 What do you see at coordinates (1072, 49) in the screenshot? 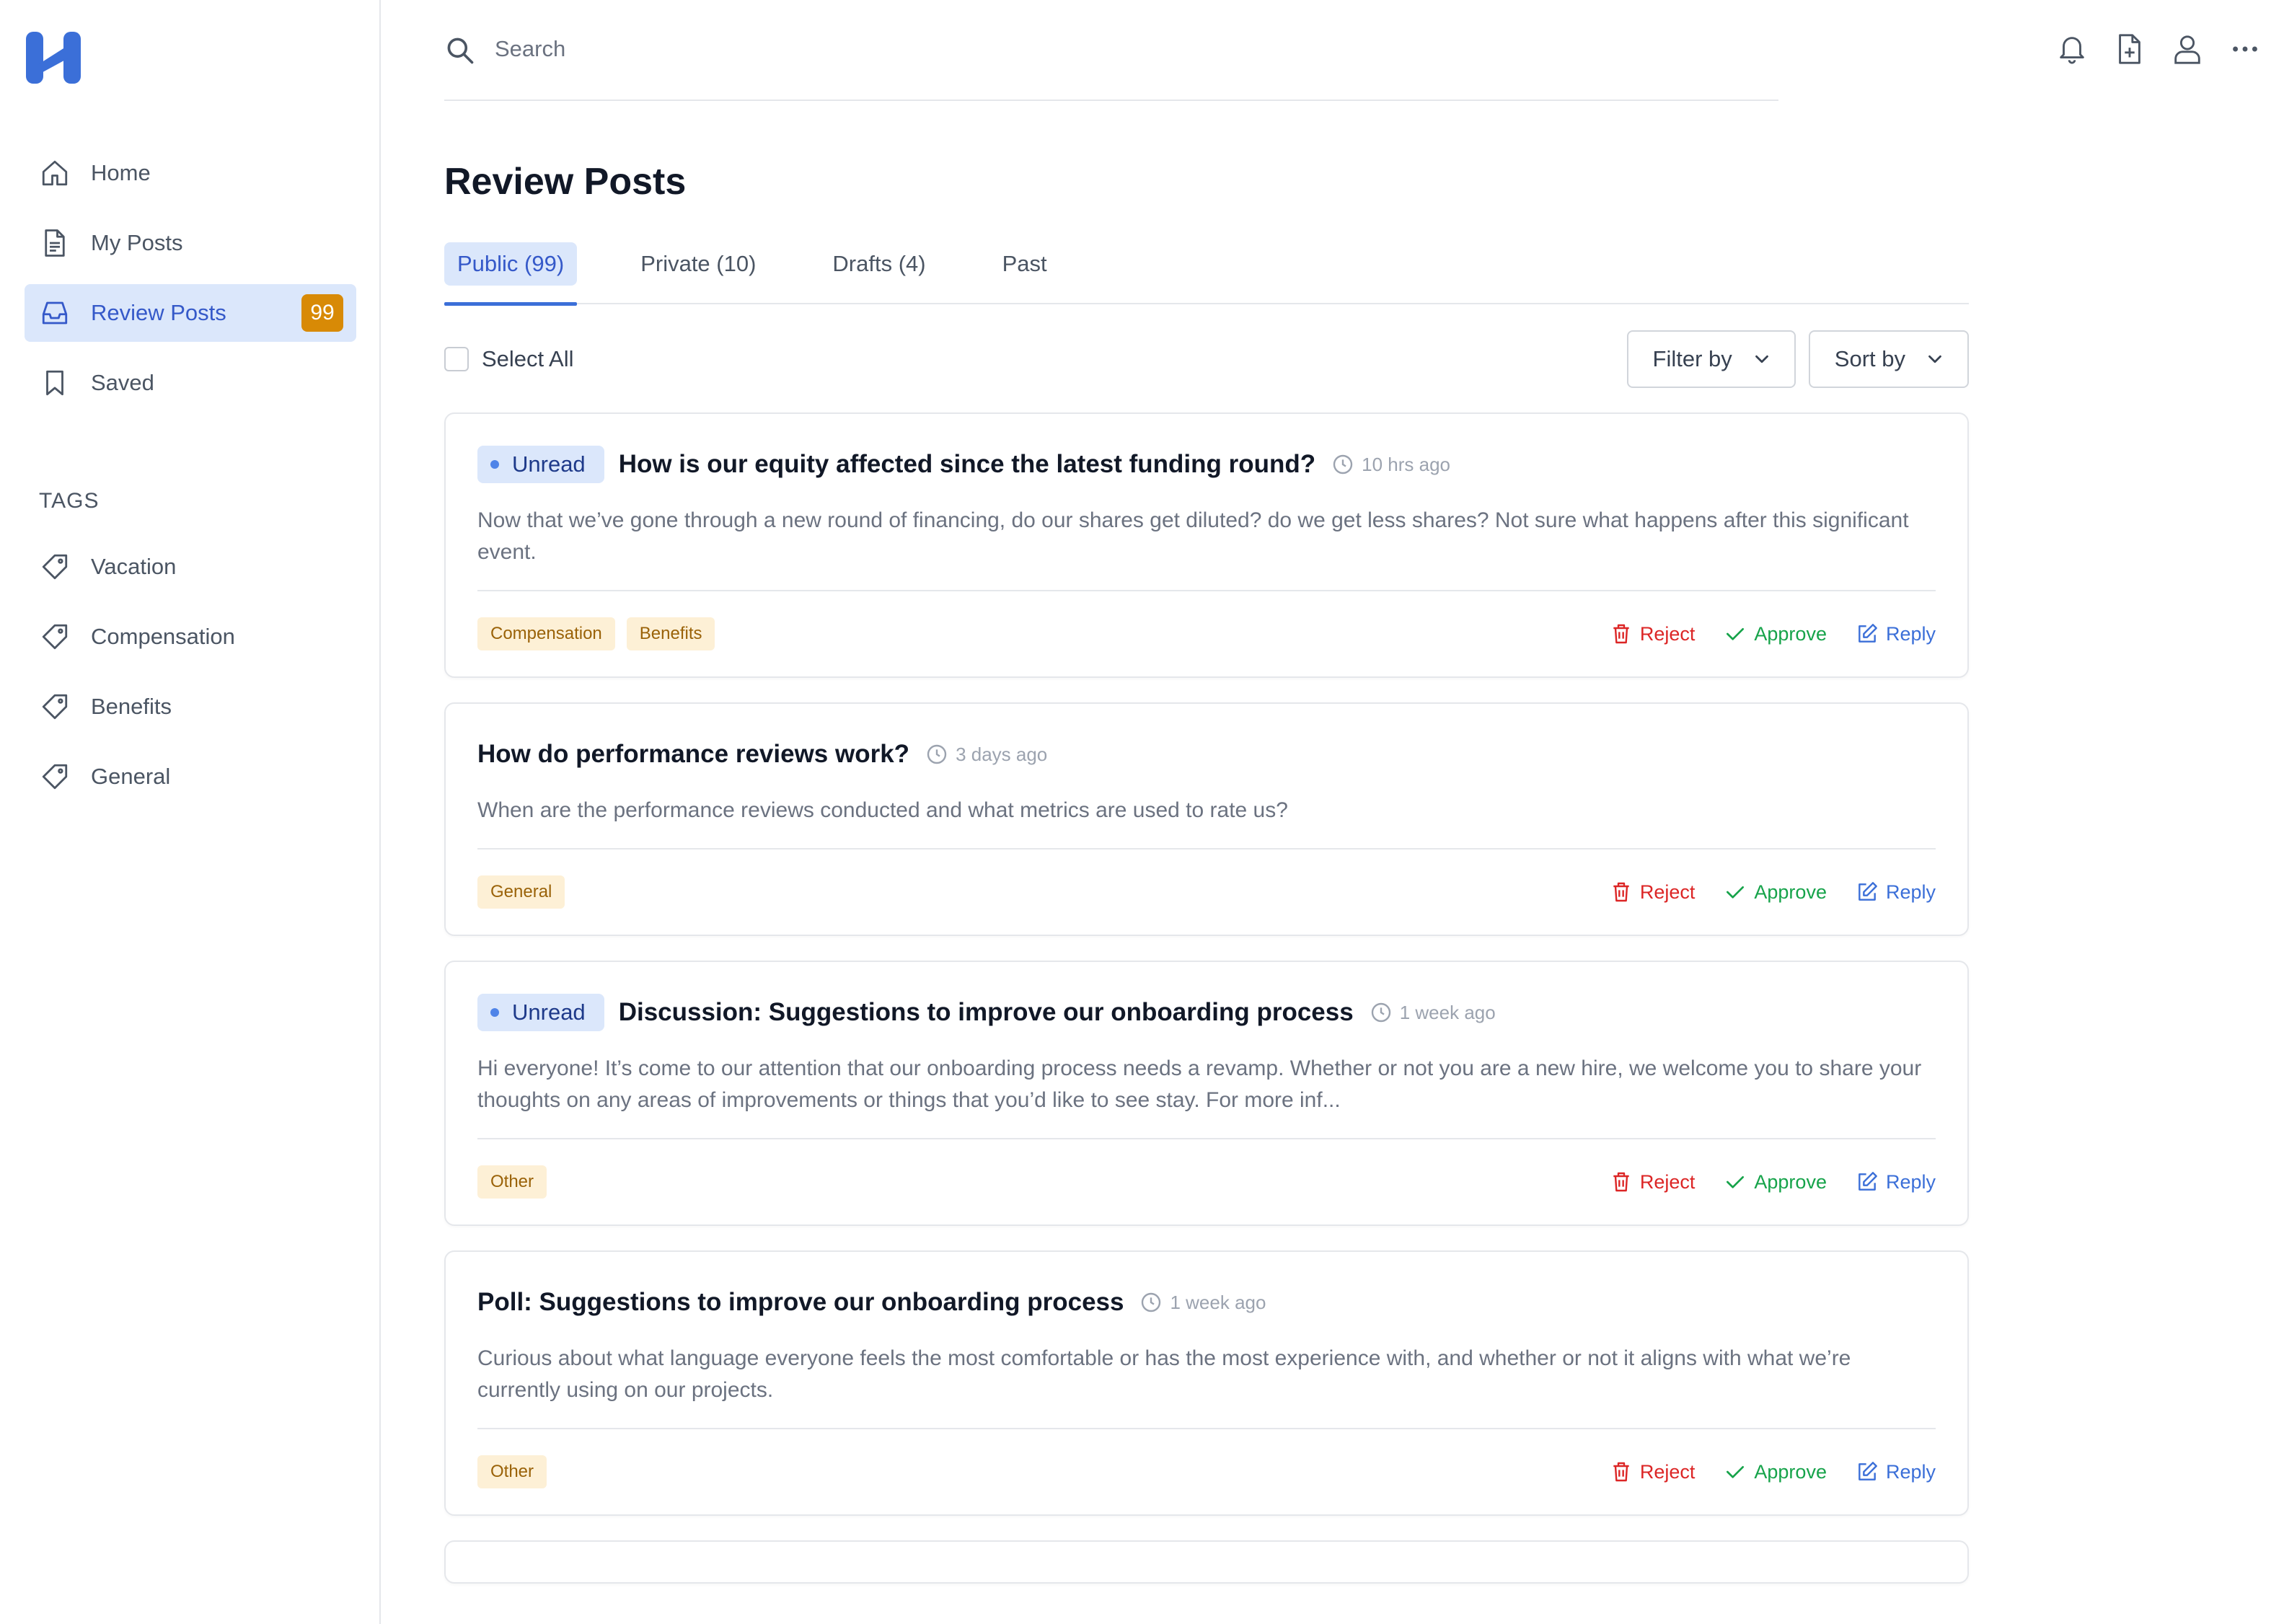
I see `search-input` at bounding box center [1072, 49].